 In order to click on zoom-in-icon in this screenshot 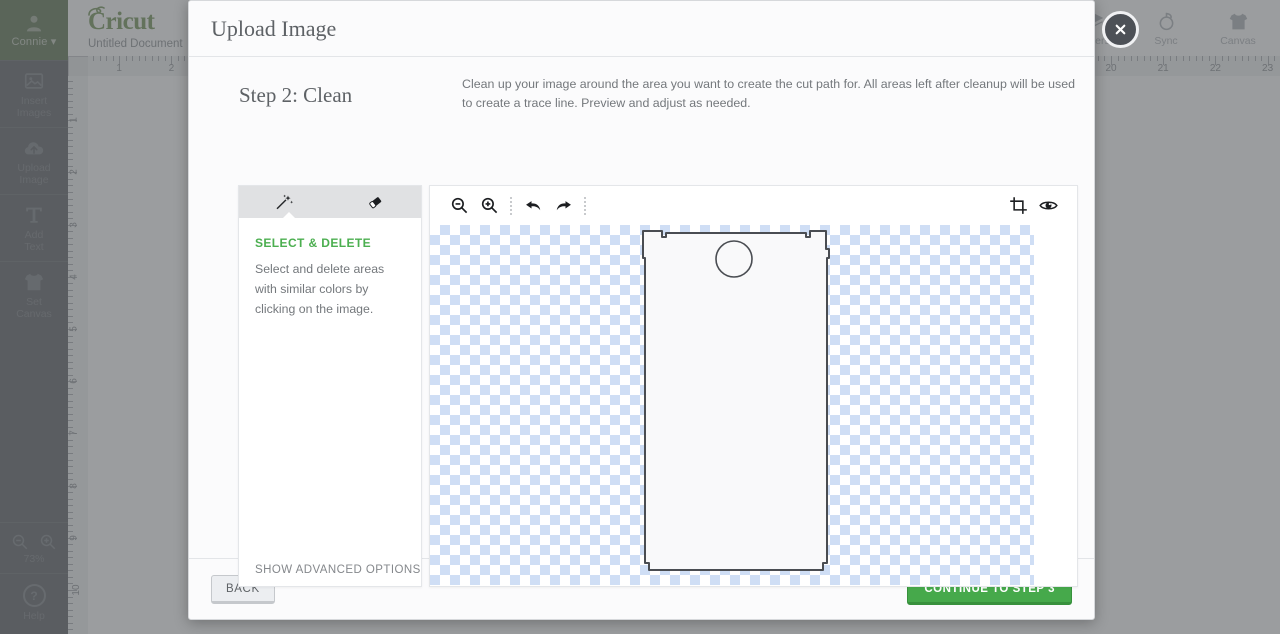, I will do `click(489, 205)`.